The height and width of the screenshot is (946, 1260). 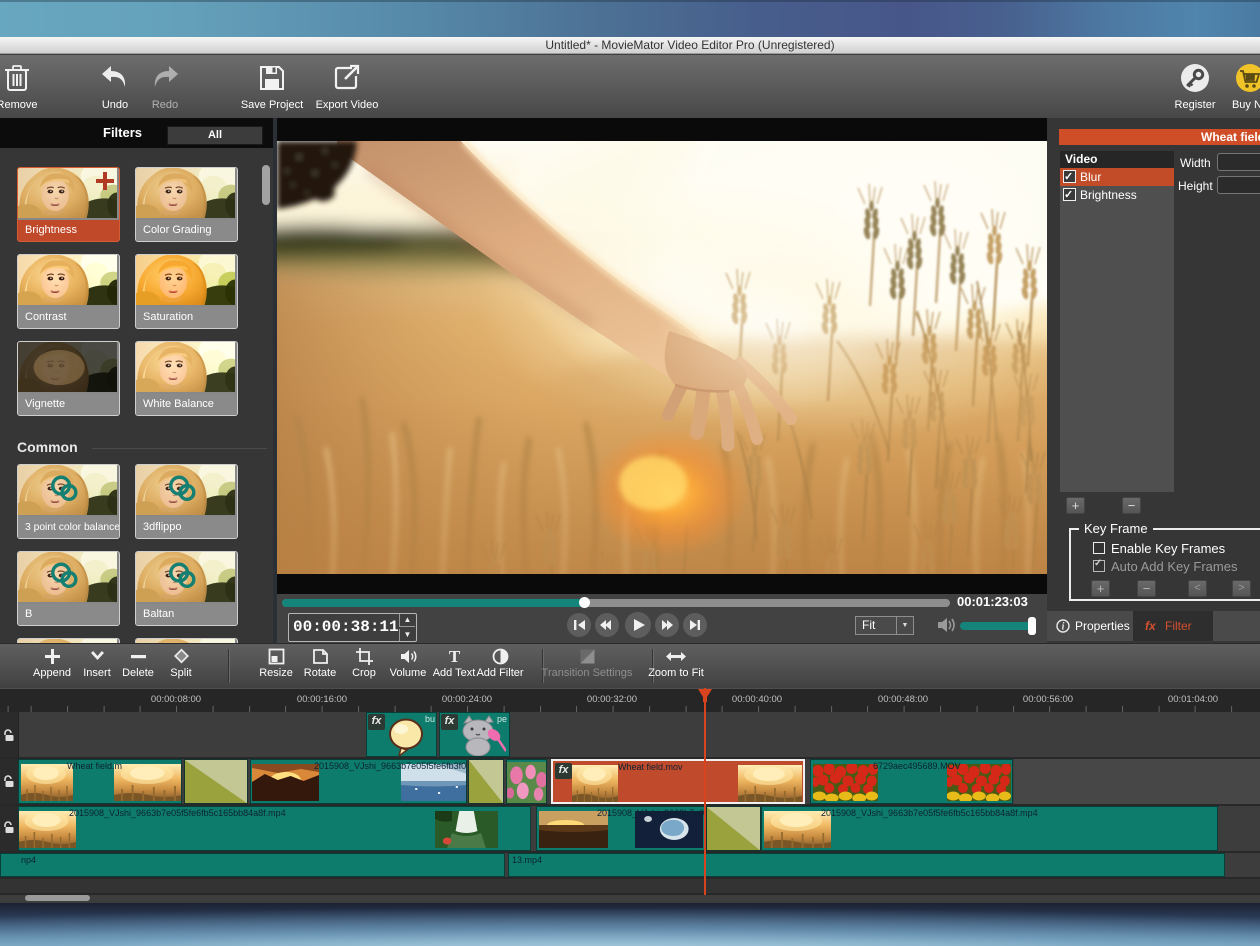 I want to click on svg-text: T, so click(x=454, y=656).